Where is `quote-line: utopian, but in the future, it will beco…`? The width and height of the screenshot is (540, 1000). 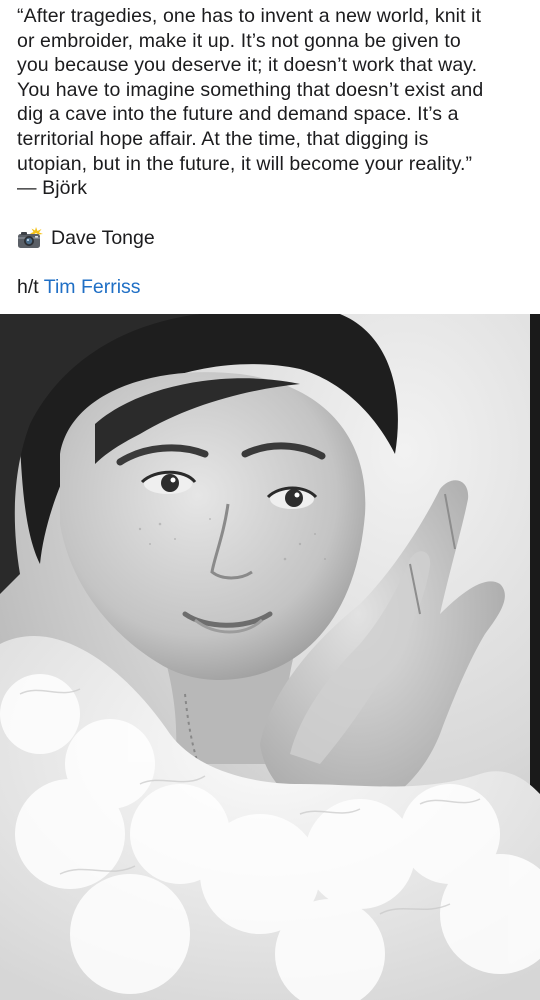 quote-line: utopian, but in the future, it will beco… is located at coordinates (245, 163).